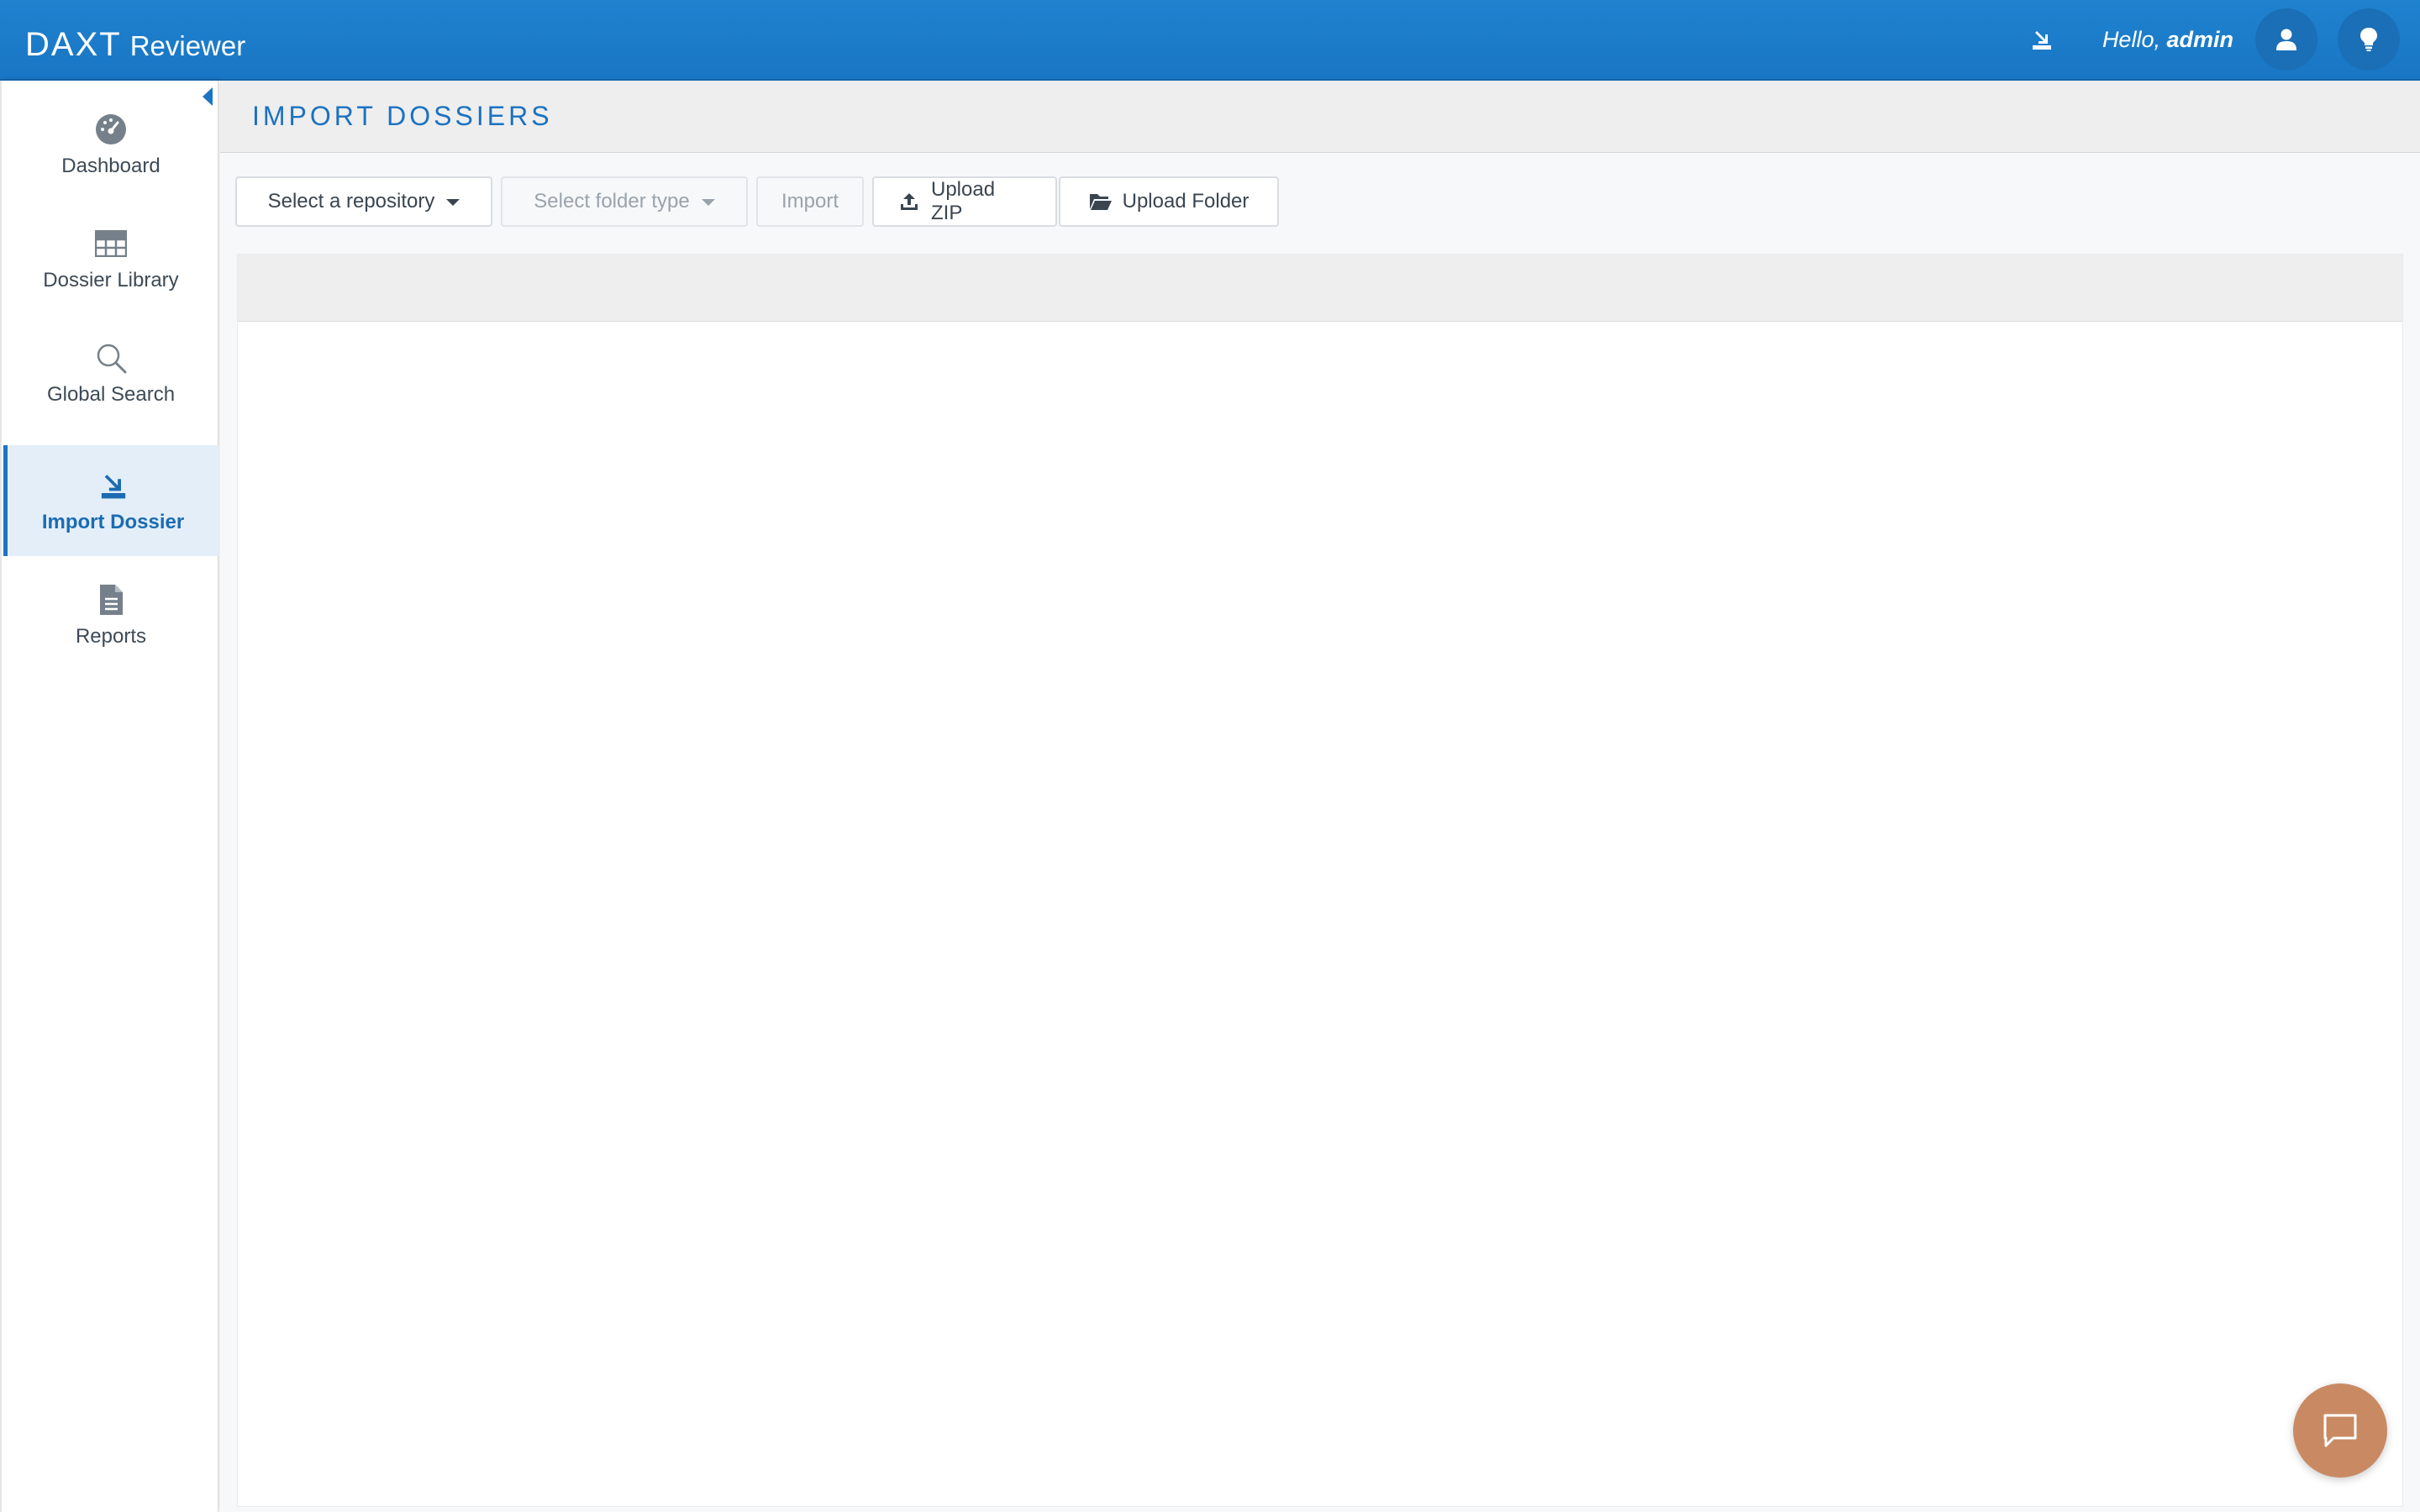 This screenshot has height=1512, width=2420. Describe the element at coordinates (111, 394) in the screenshot. I see `sidebar-item-label: Global Search` at that location.